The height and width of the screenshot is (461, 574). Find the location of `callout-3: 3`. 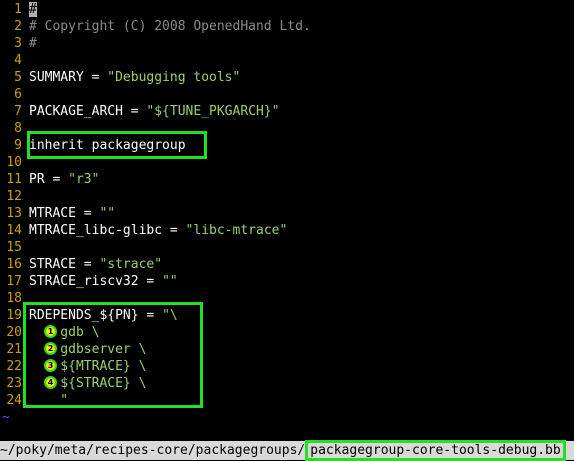

callout-3: 3 is located at coordinates (50, 365).